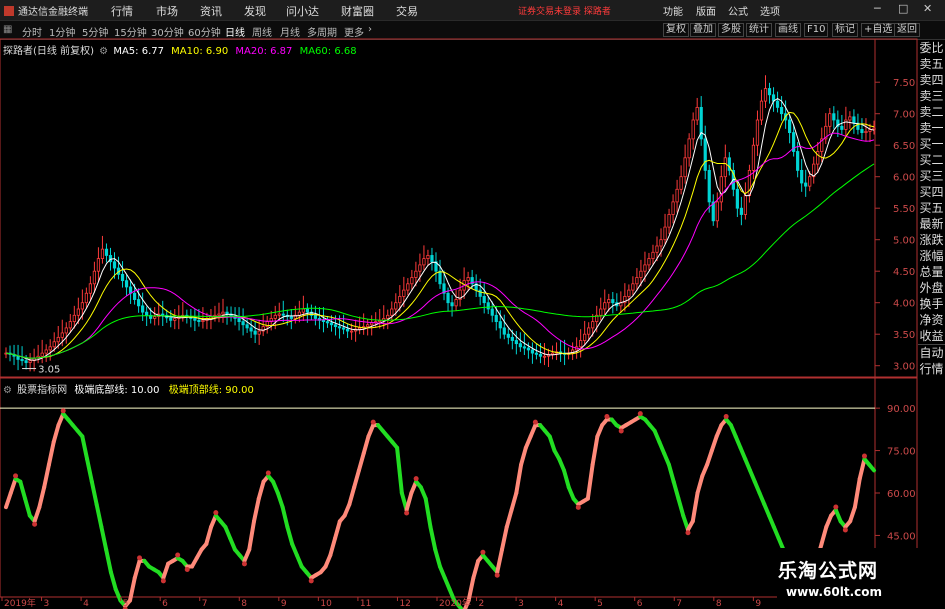 The height and width of the screenshot is (609, 945). Describe the element at coordinates (904, 146) in the screenshot. I see `price-tick-label: 6.50` at that location.